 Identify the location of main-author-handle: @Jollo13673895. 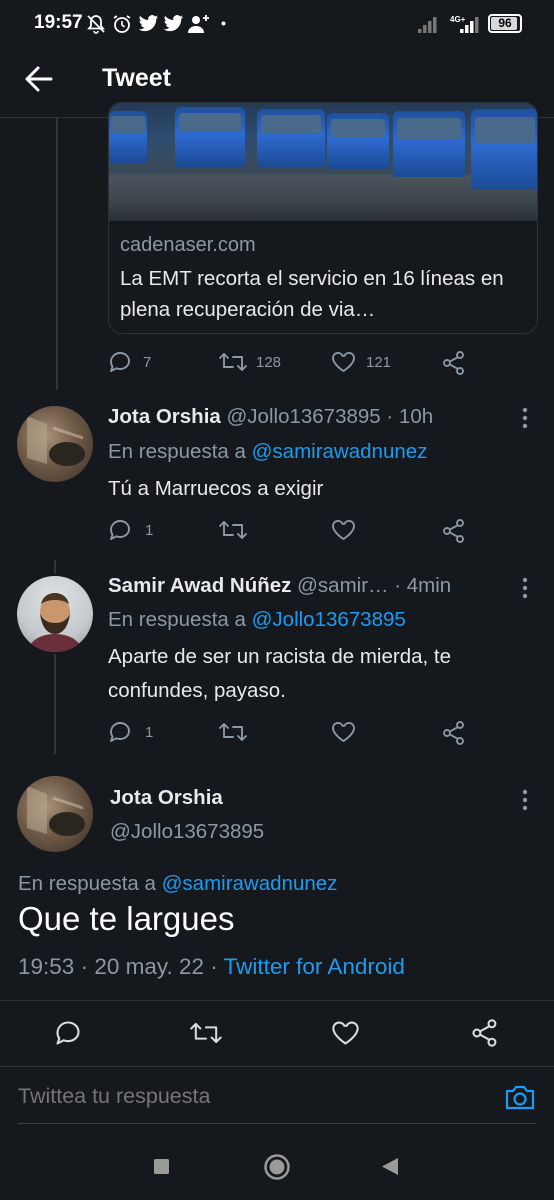
(187, 832).